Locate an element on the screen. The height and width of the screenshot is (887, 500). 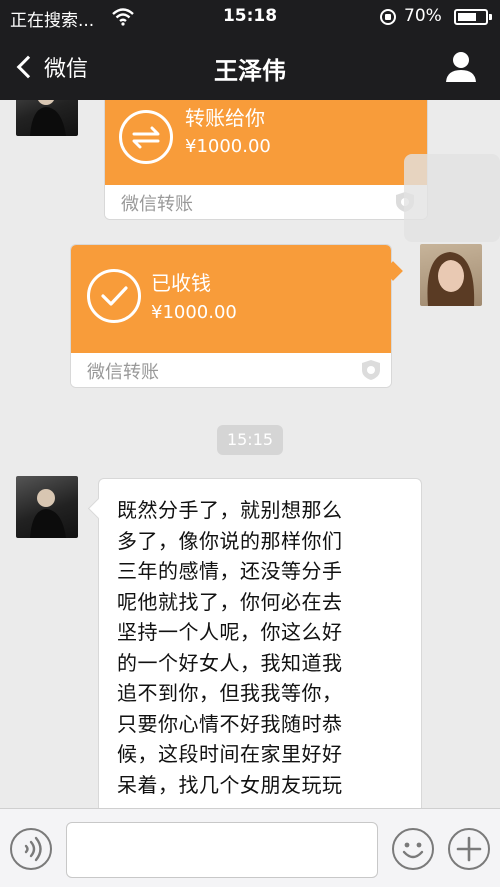
chevron-left-icon is located at coordinates (28, 67).